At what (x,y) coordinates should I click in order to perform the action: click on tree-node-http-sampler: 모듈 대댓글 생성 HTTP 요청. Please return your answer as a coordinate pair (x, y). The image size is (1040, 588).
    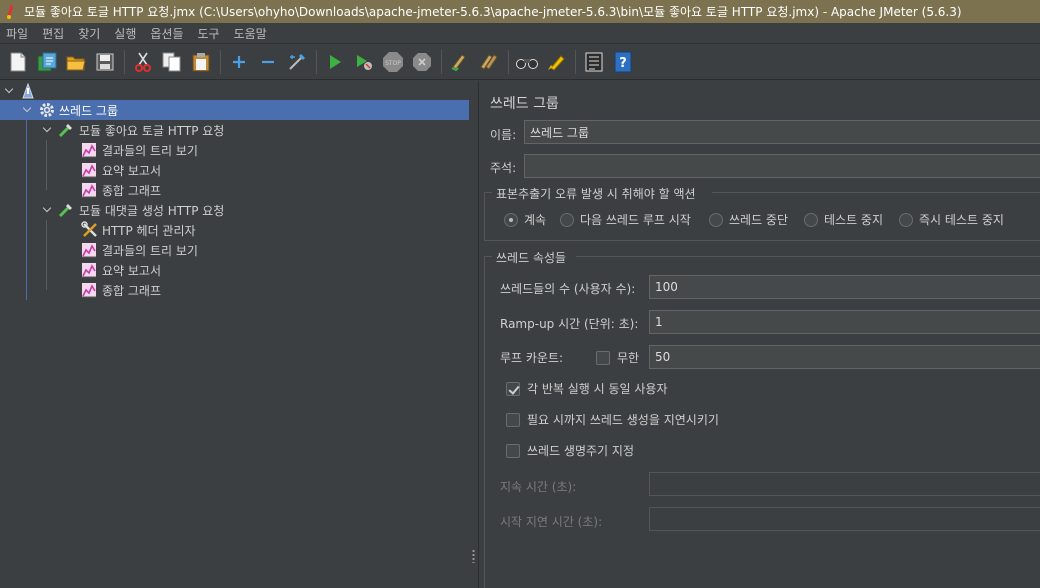
    Looking at the image, I should click on (133, 210).